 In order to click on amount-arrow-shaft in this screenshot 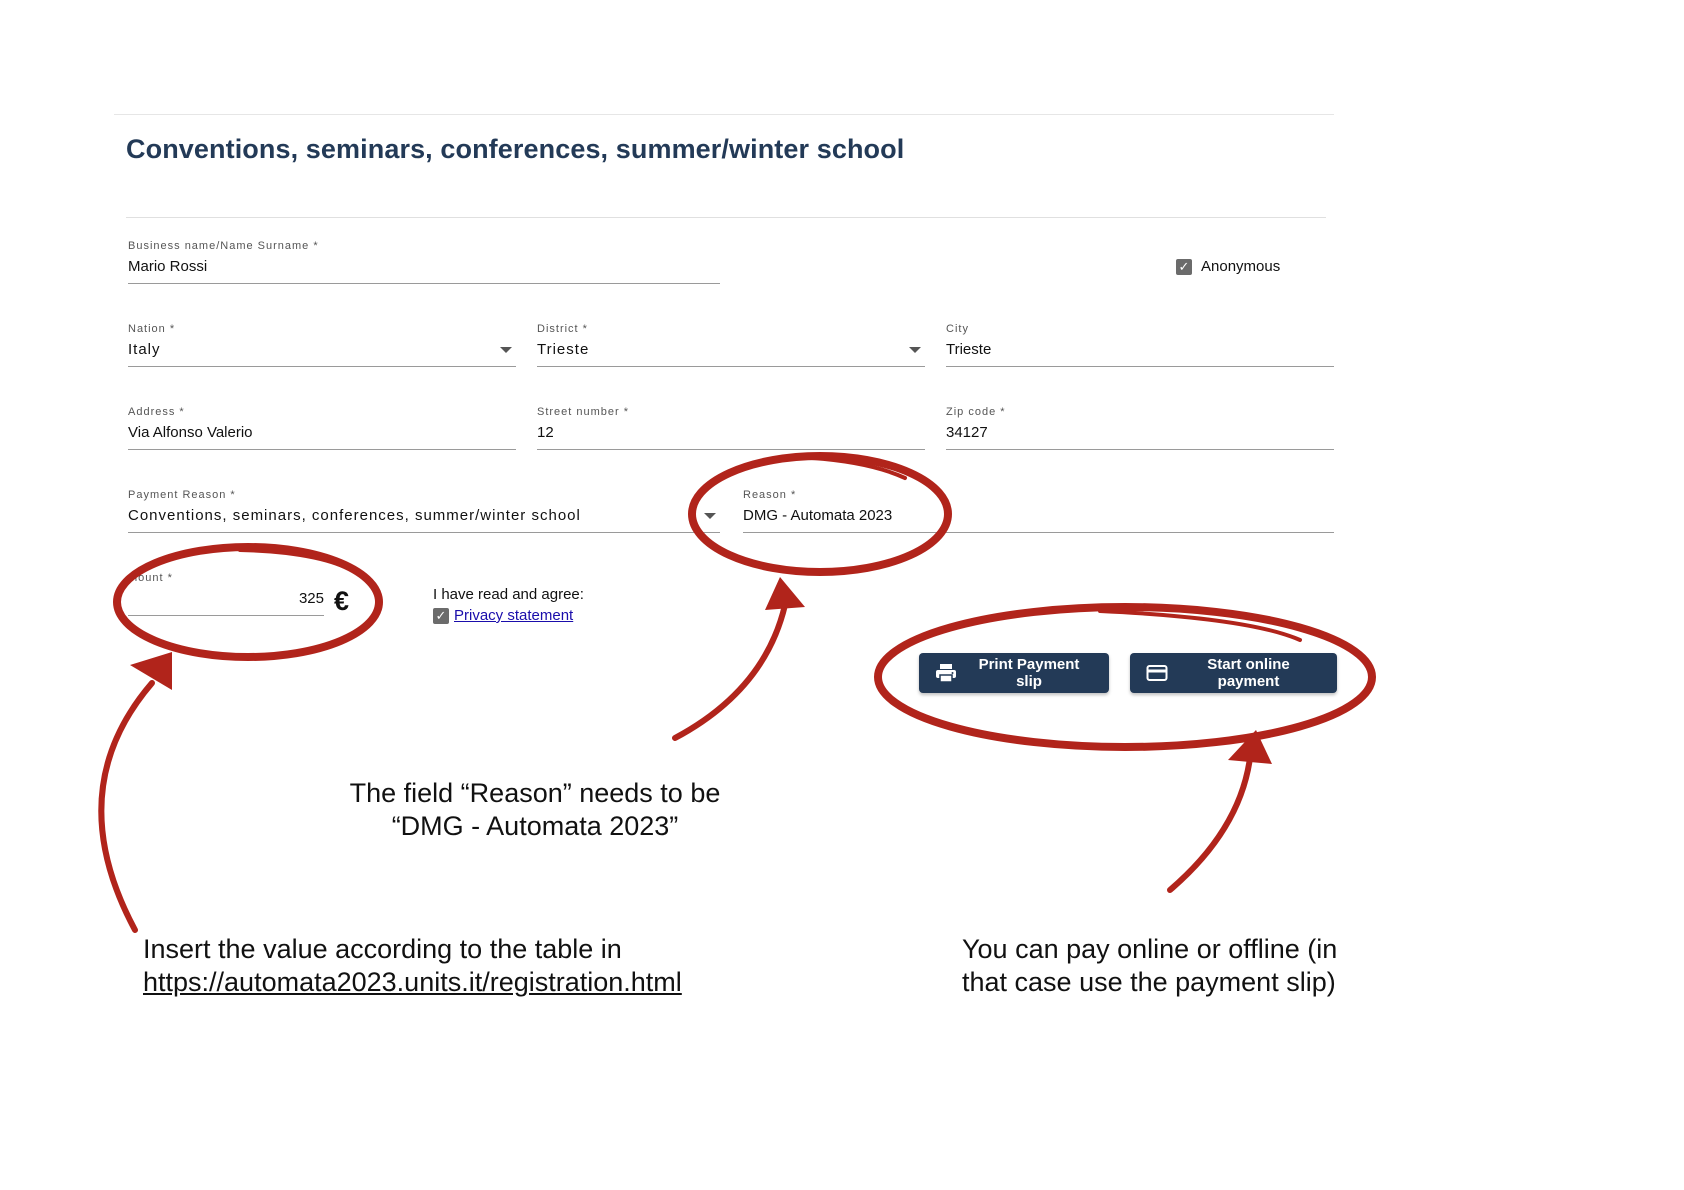, I will do `click(126, 806)`.